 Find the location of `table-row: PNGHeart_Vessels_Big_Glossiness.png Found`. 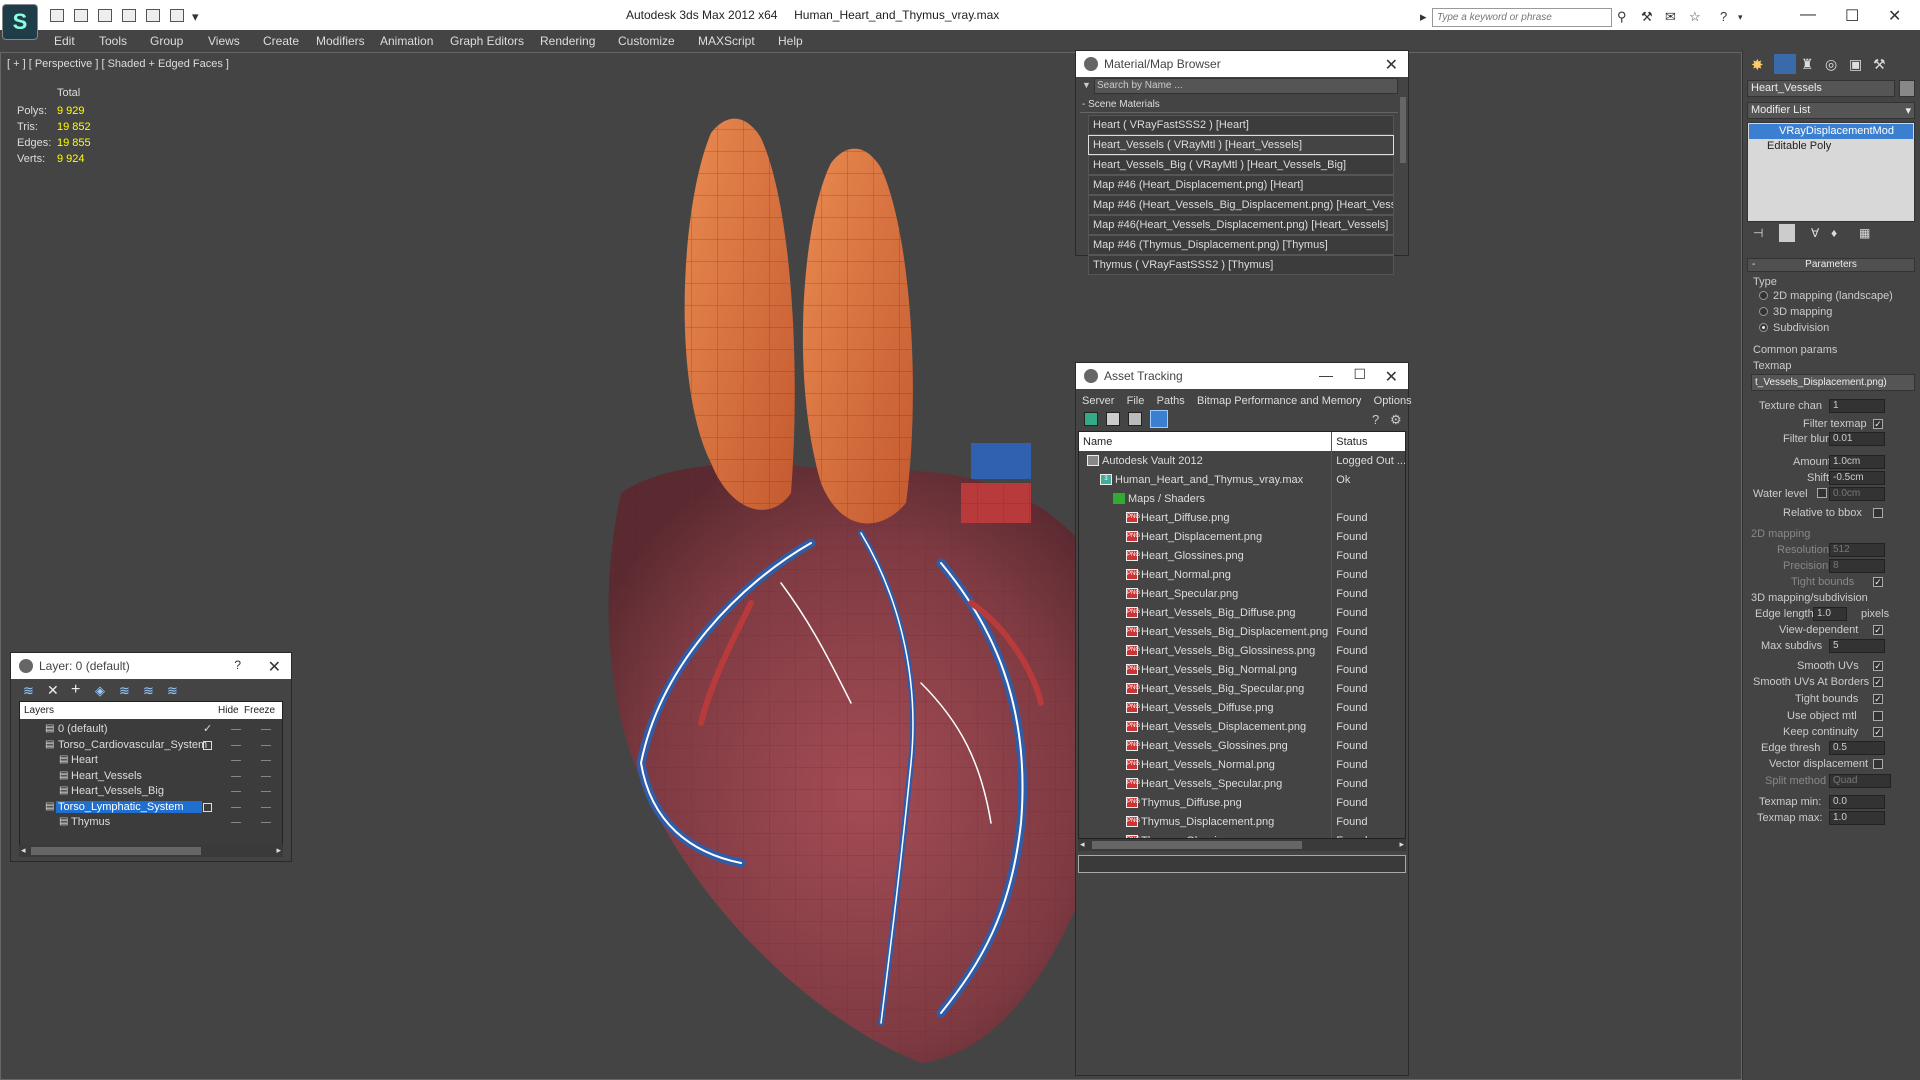

table-row: PNGHeart_Vessels_Big_Glossiness.png Found is located at coordinates (1242, 650).